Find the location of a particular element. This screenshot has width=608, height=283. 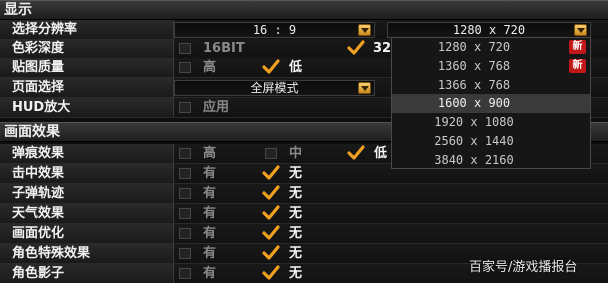

texture-low-label: 低 is located at coordinates (296, 67).